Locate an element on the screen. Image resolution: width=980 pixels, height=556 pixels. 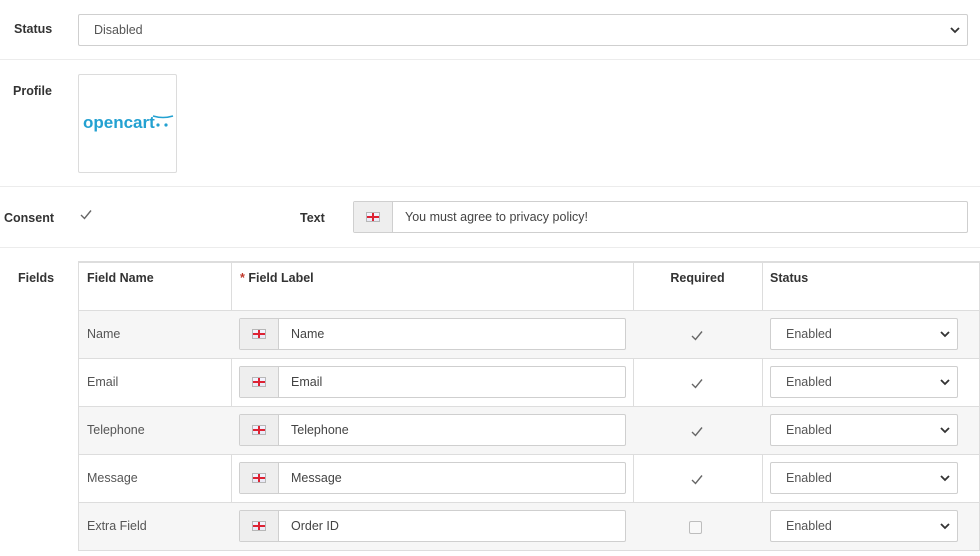
table-row: Extra Field Order ID Enabled is located at coordinates (529, 526).